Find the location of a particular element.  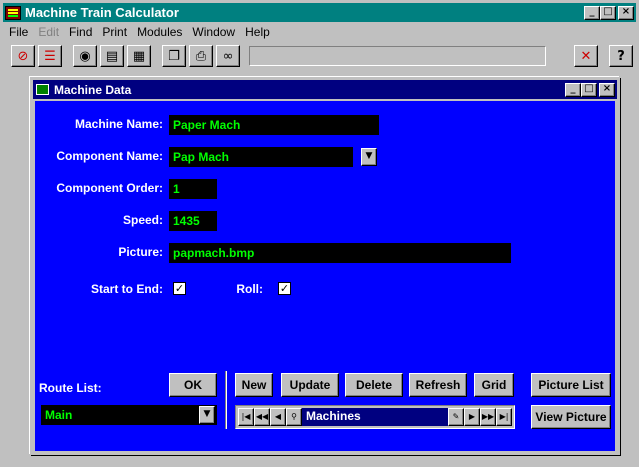

component-name-label: Component Name: is located at coordinates (109, 156).